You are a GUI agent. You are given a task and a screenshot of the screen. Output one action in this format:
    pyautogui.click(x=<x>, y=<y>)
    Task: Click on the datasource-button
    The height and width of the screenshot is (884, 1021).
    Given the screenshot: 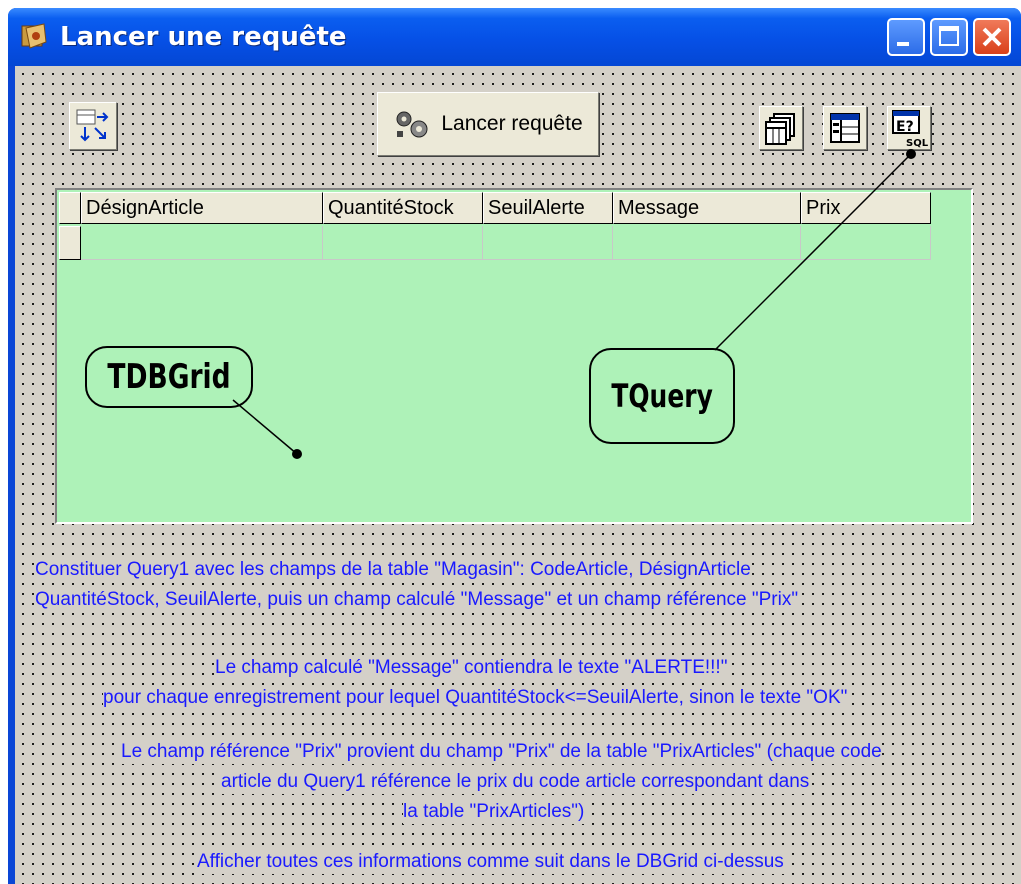 What is the action you would take?
    pyautogui.click(x=845, y=128)
    